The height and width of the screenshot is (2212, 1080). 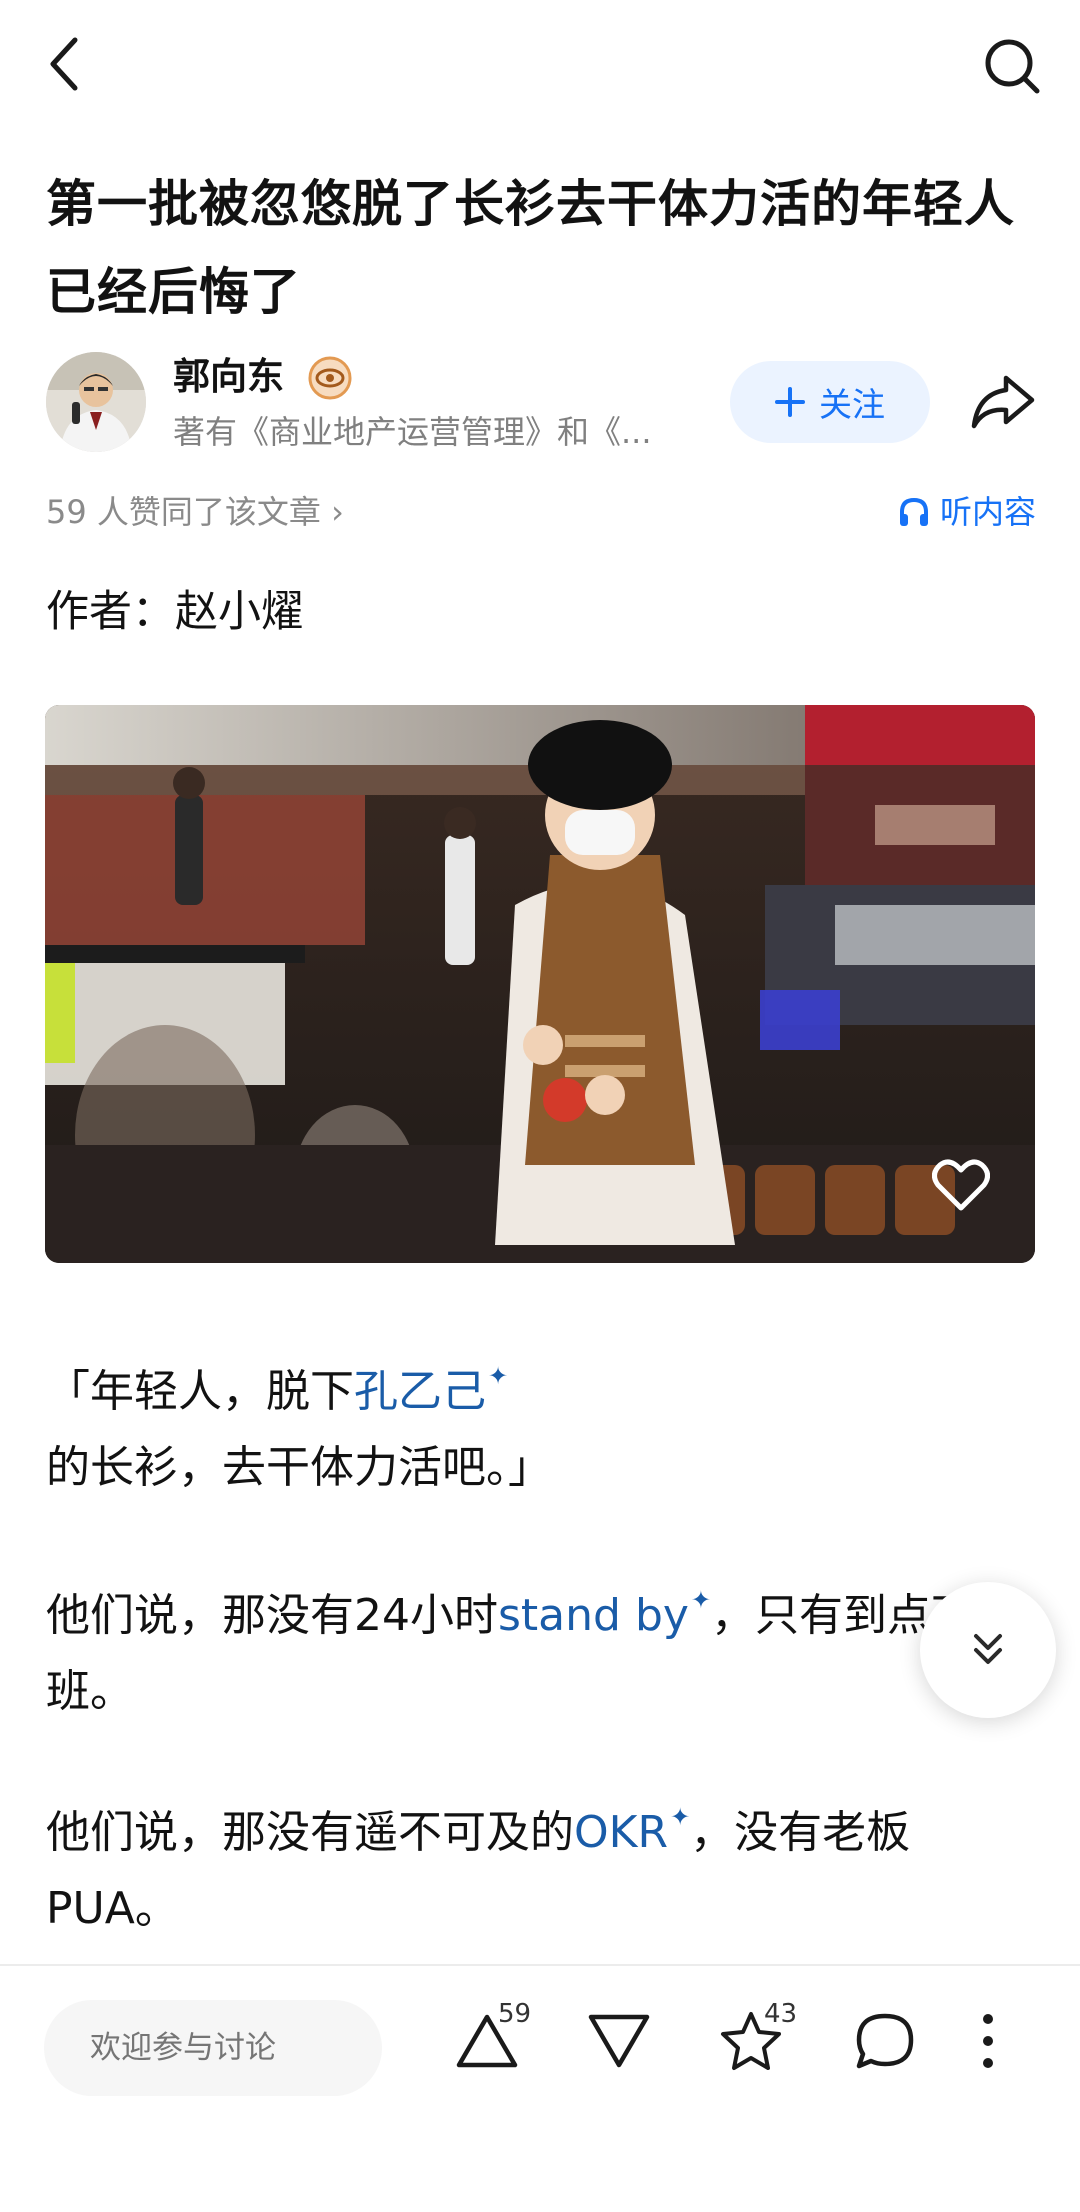 I want to click on avatar, so click(x=96, y=402).